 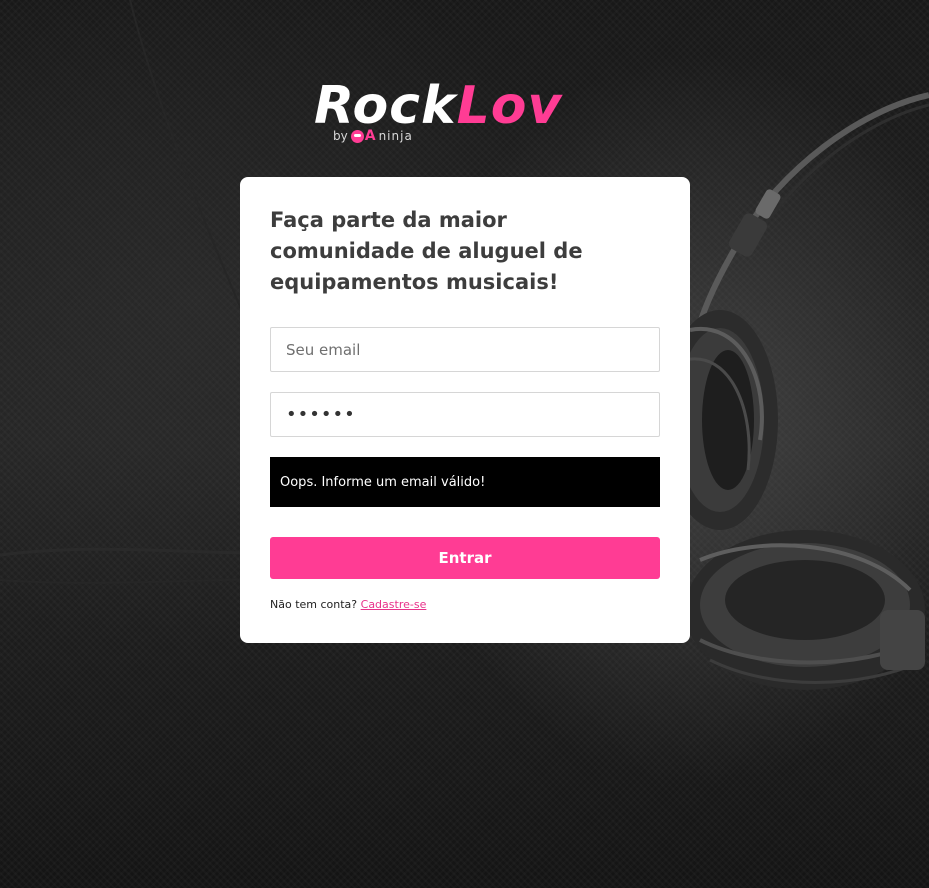 I want to click on error-alert: Oops. Informe um email válido!, so click(x=465, y=482).